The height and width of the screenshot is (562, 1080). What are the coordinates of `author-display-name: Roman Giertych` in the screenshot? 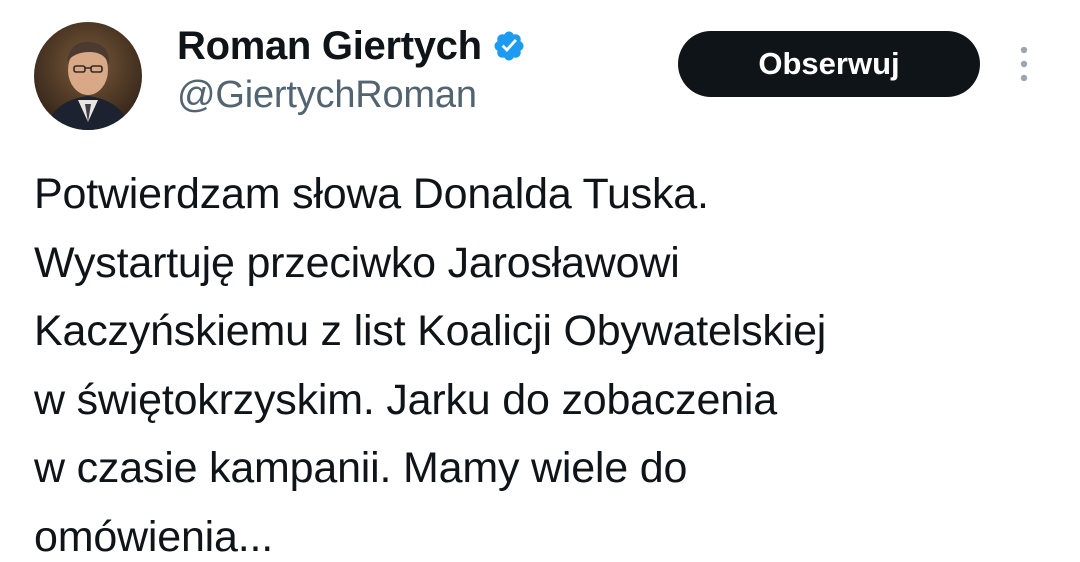 It's located at (329, 46).